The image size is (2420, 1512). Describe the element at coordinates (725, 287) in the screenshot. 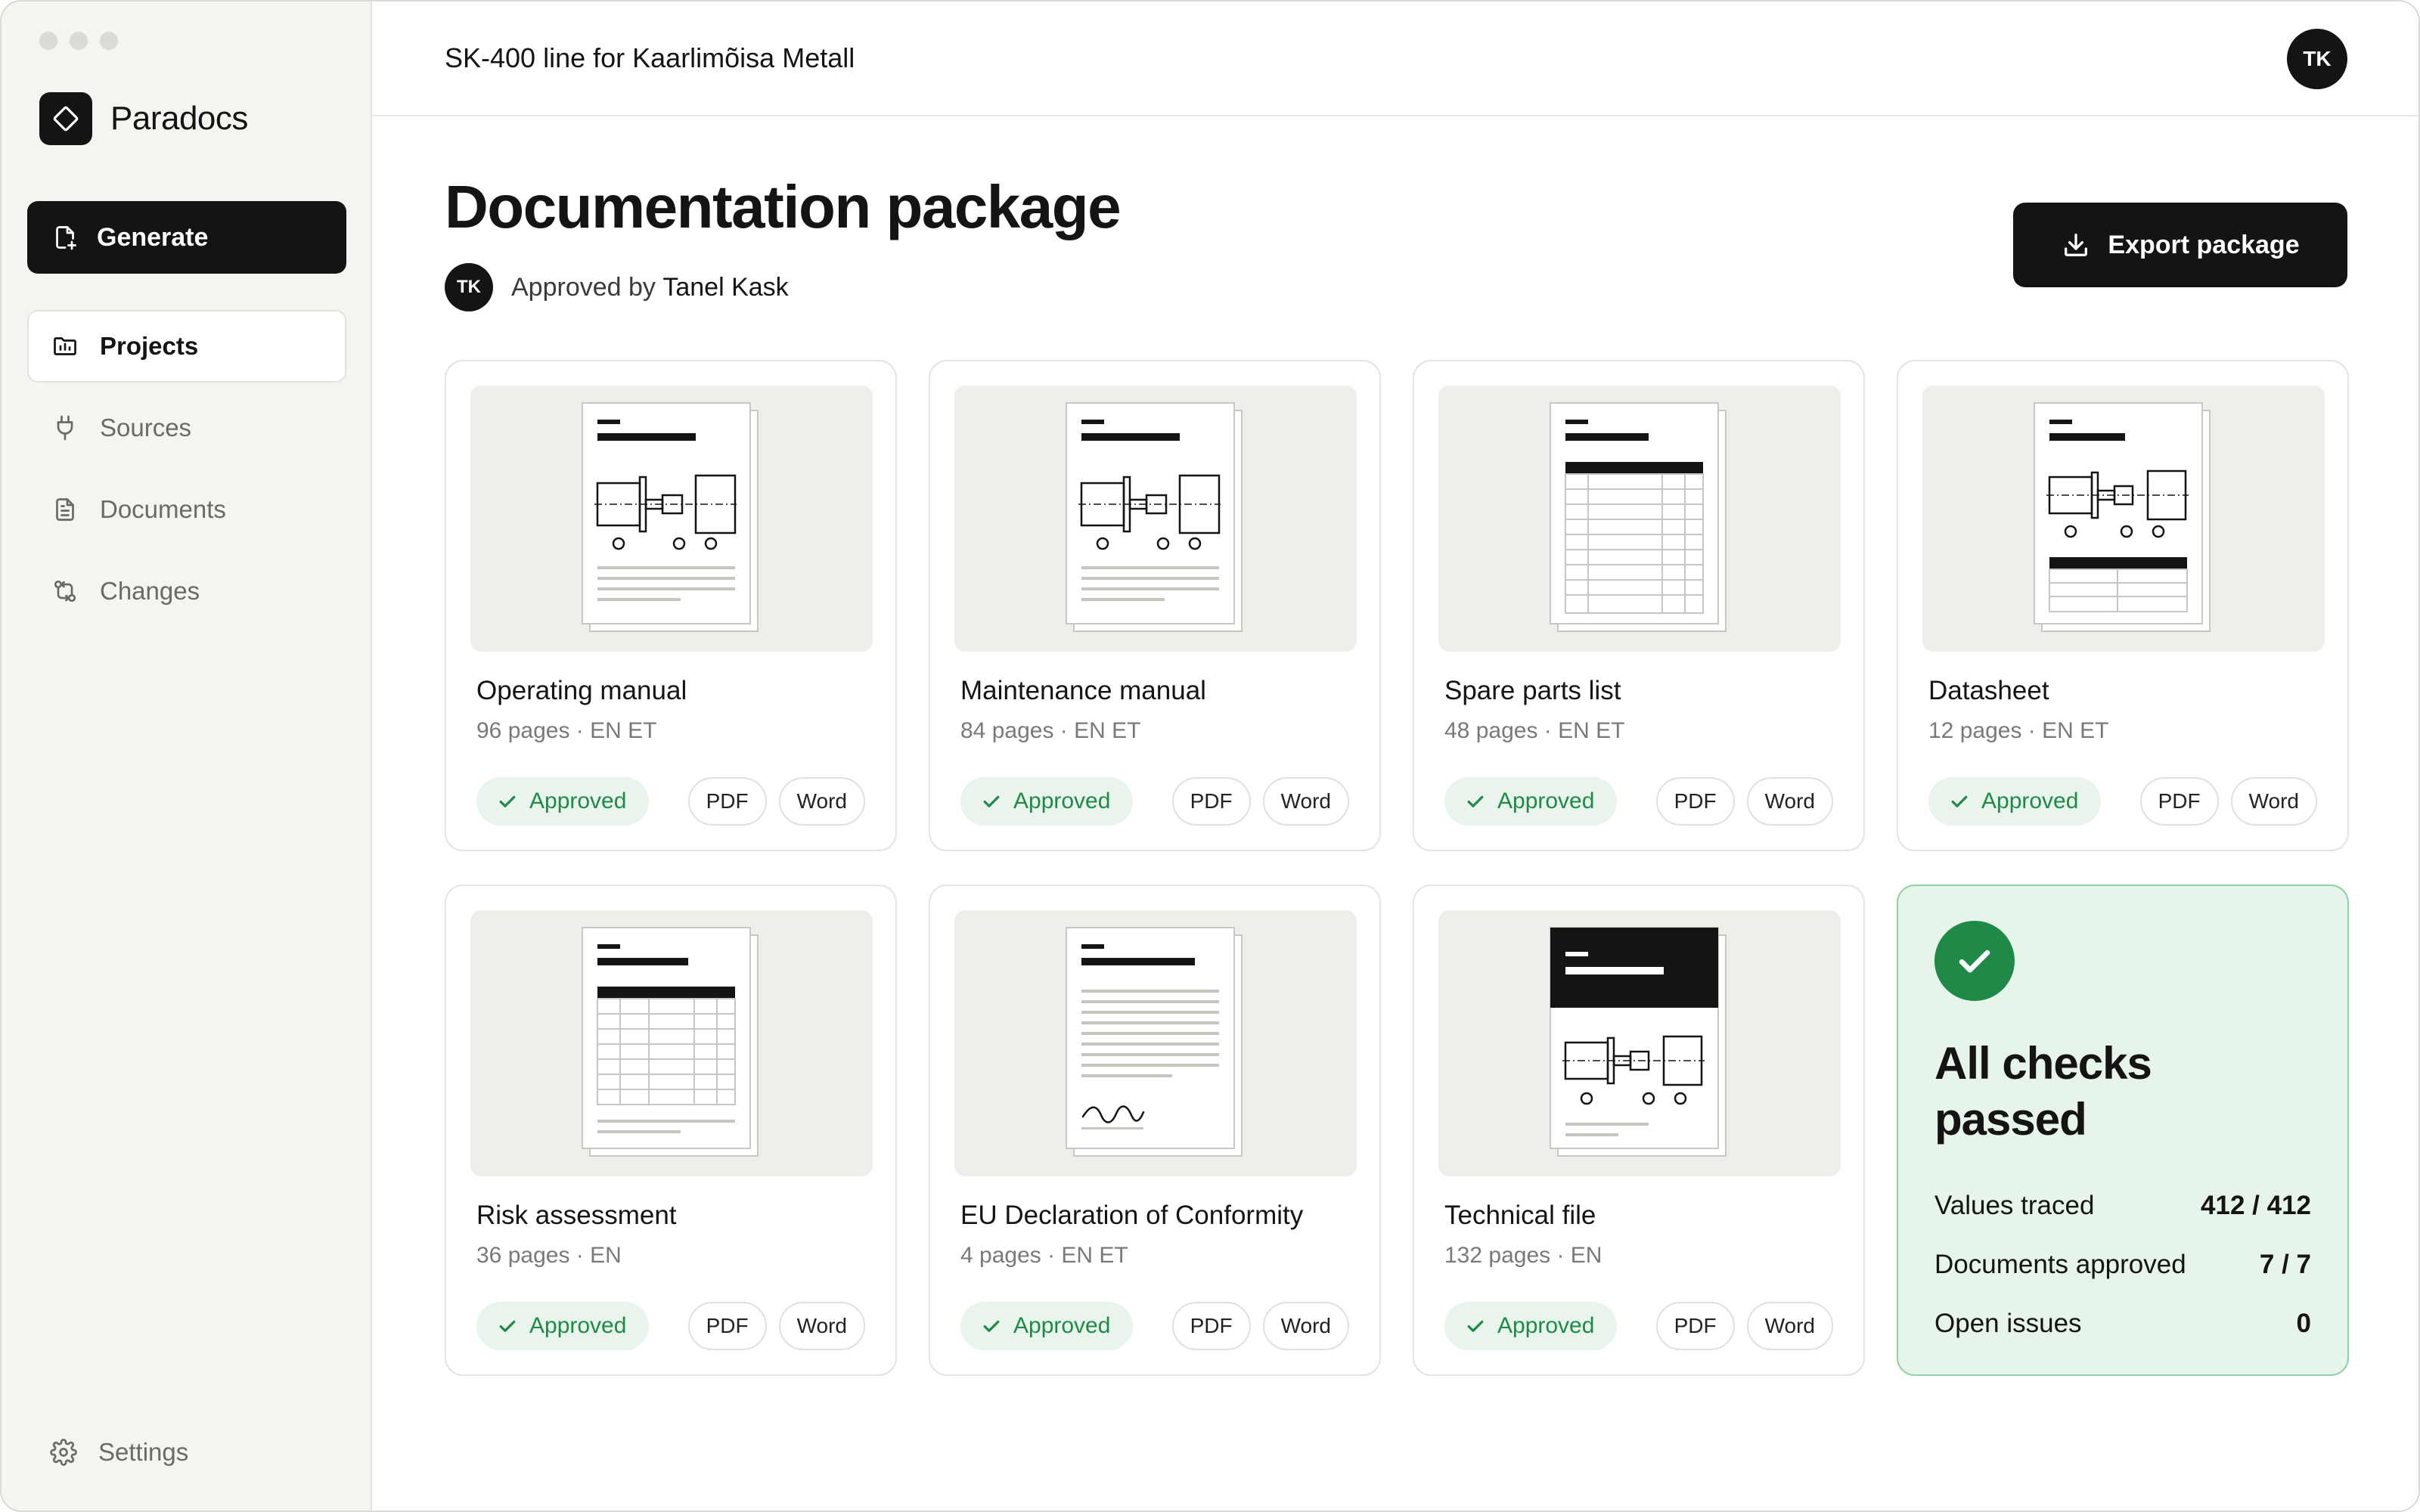

I see `approver-name: Tanel Kask` at that location.